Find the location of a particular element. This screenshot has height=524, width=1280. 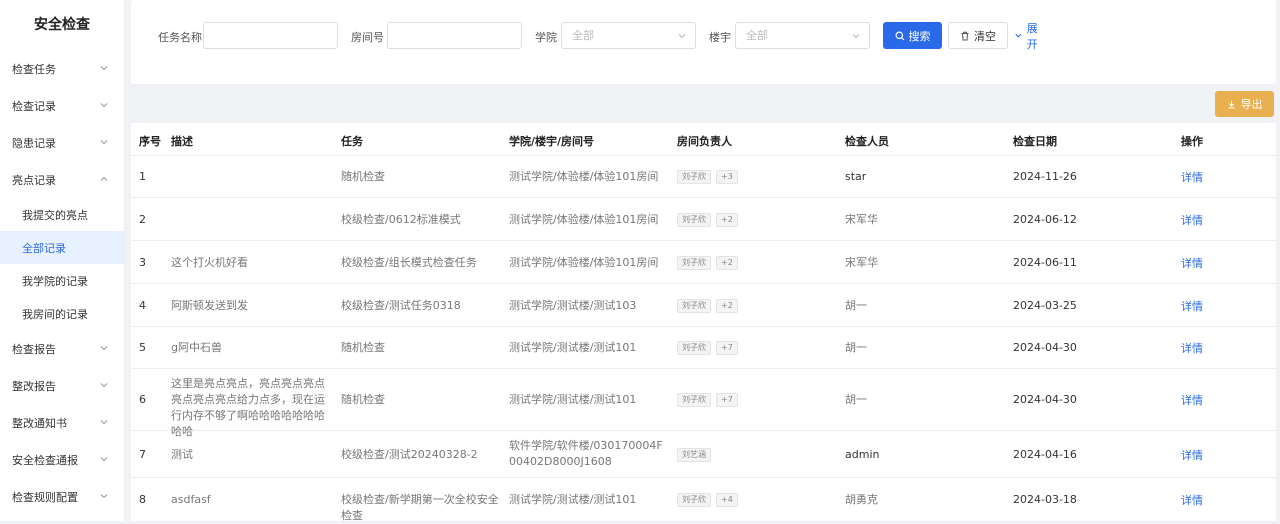

sidebar-item-label: 隐患记录 is located at coordinates (34, 143).